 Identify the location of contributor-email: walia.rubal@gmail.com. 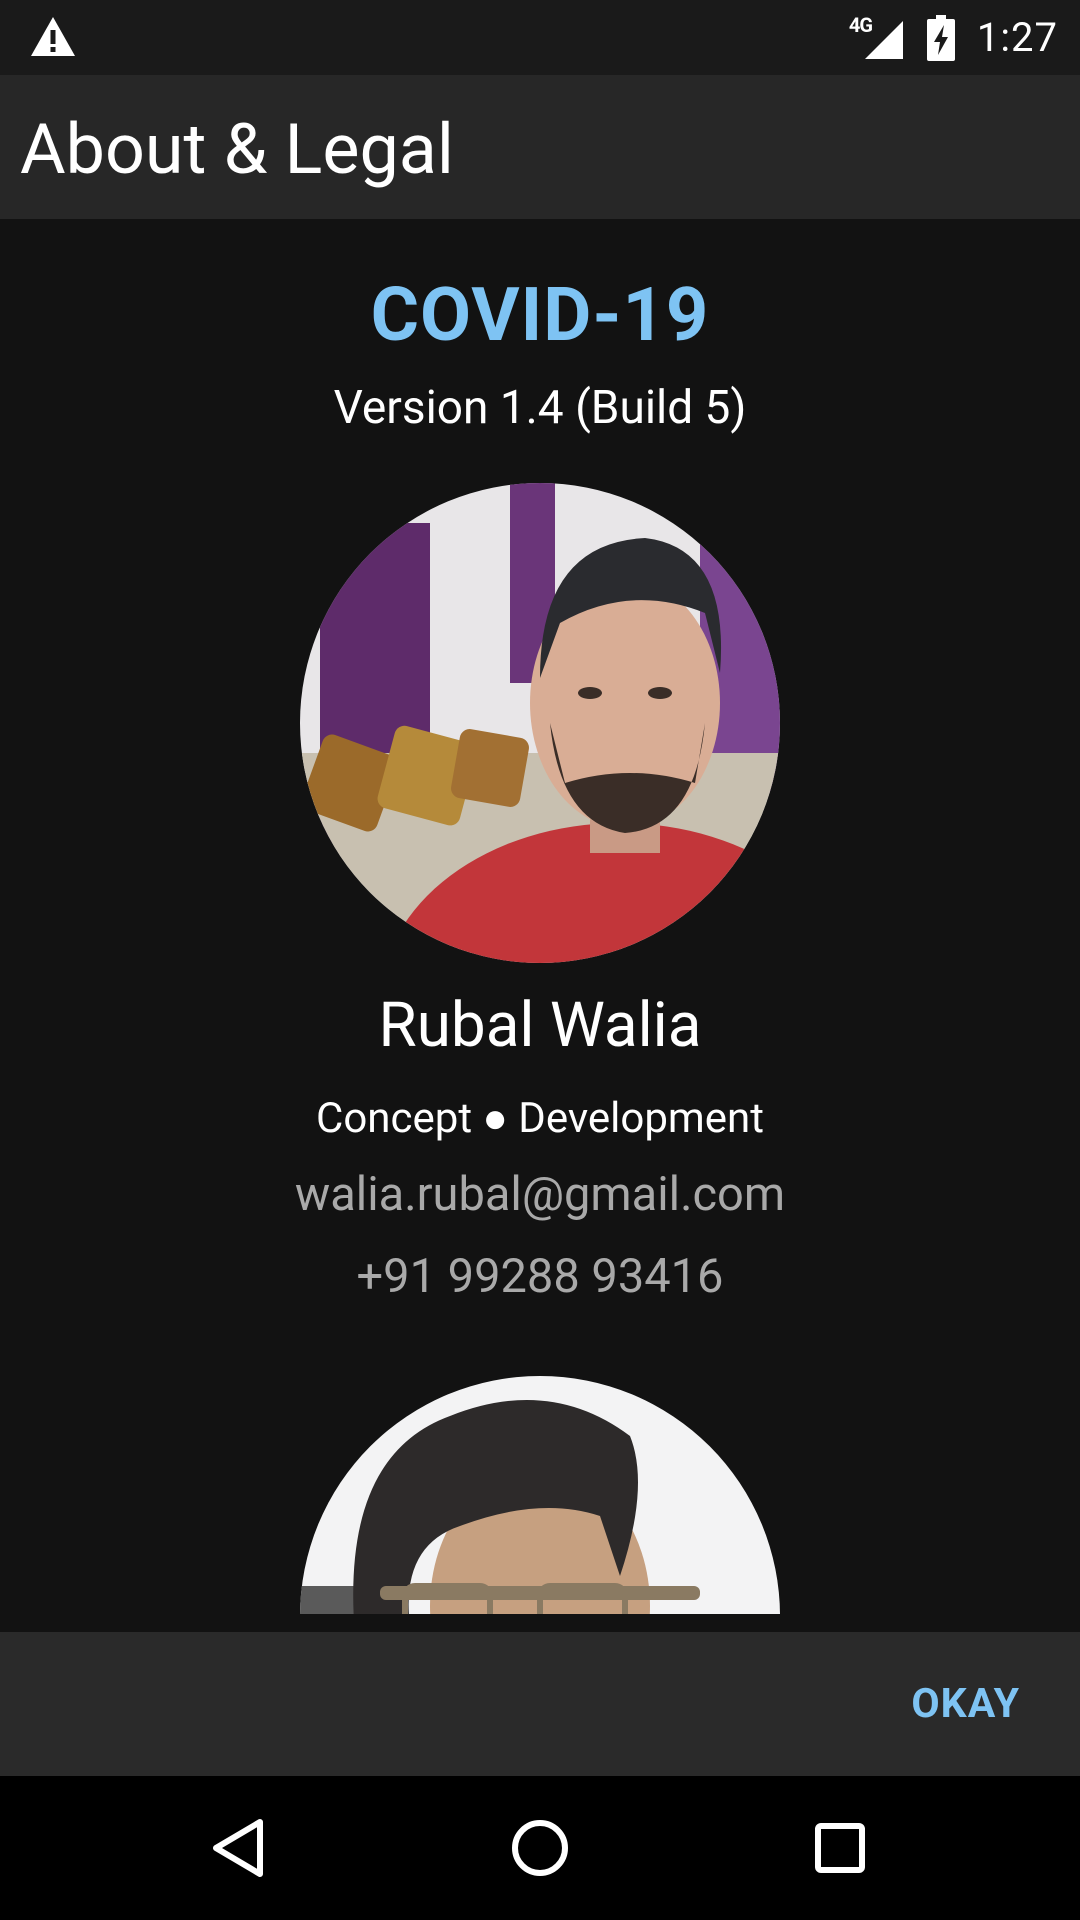
(540, 1194).